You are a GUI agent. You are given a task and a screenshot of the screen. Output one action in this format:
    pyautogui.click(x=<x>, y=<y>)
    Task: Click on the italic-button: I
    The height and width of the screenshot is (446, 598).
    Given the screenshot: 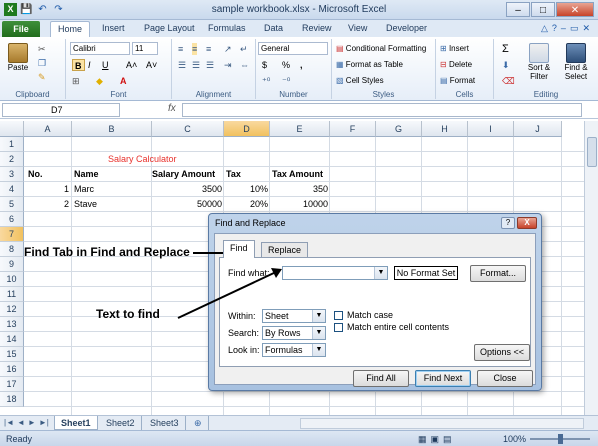 What is the action you would take?
    pyautogui.click(x=89, y=65)
    